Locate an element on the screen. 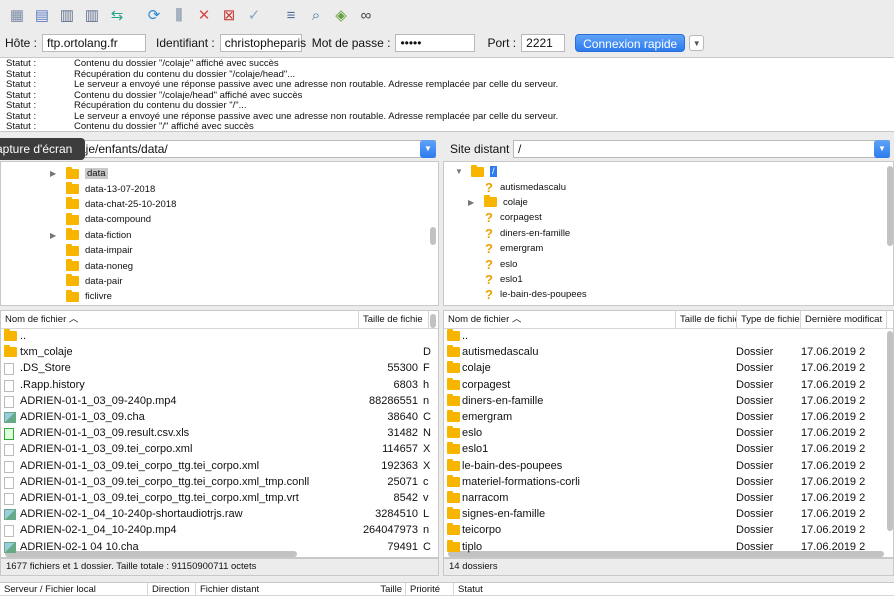  remote-path-input: / ▼ is located at coordinates (701, 149).